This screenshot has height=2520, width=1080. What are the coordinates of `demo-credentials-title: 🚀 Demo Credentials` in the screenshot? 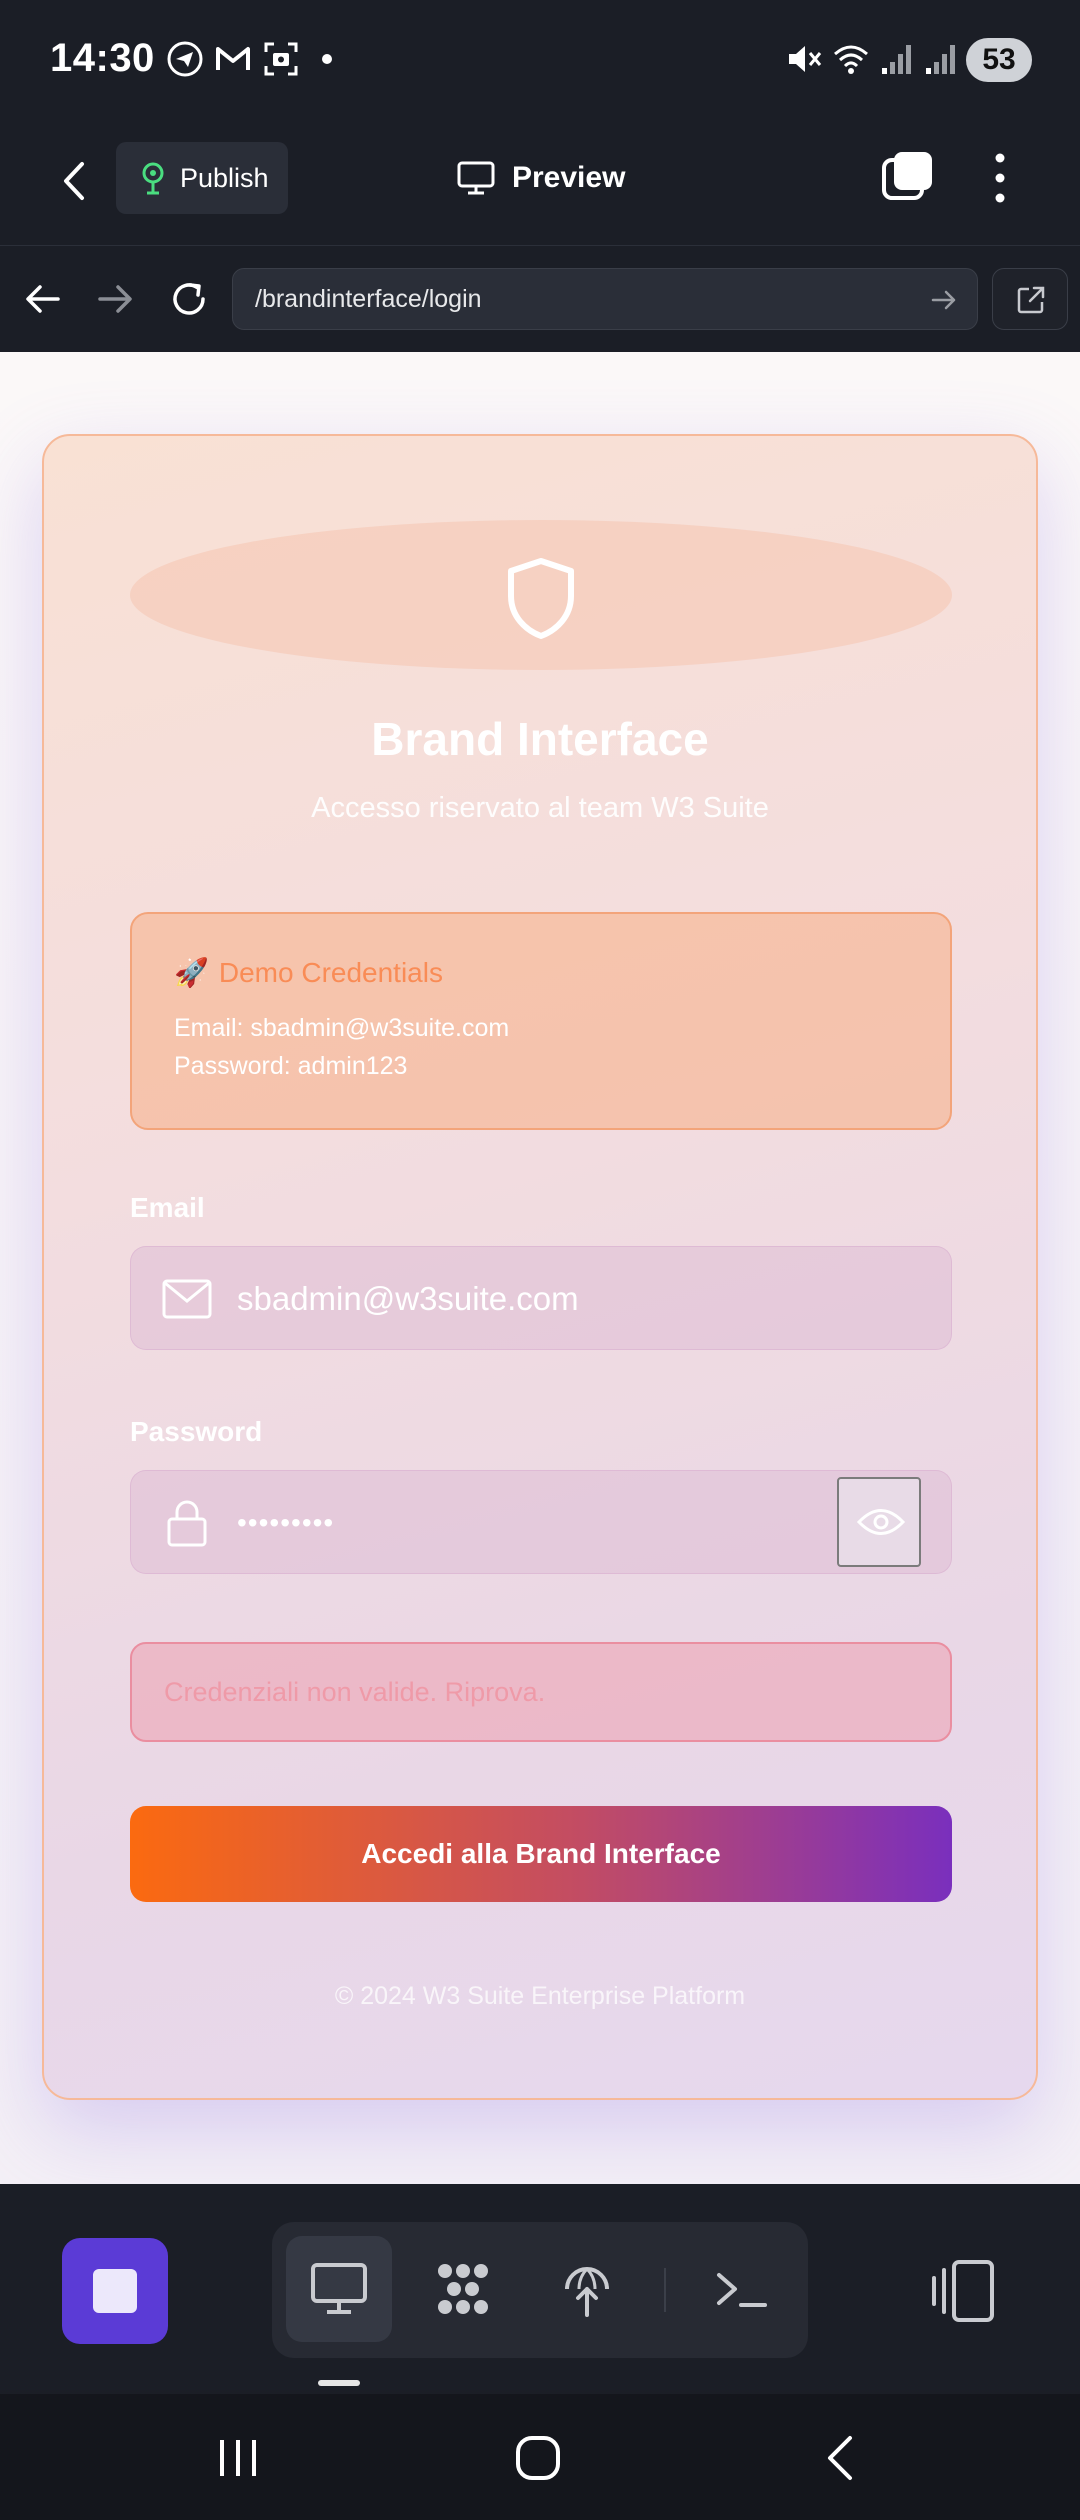 It's located at (308, 972).